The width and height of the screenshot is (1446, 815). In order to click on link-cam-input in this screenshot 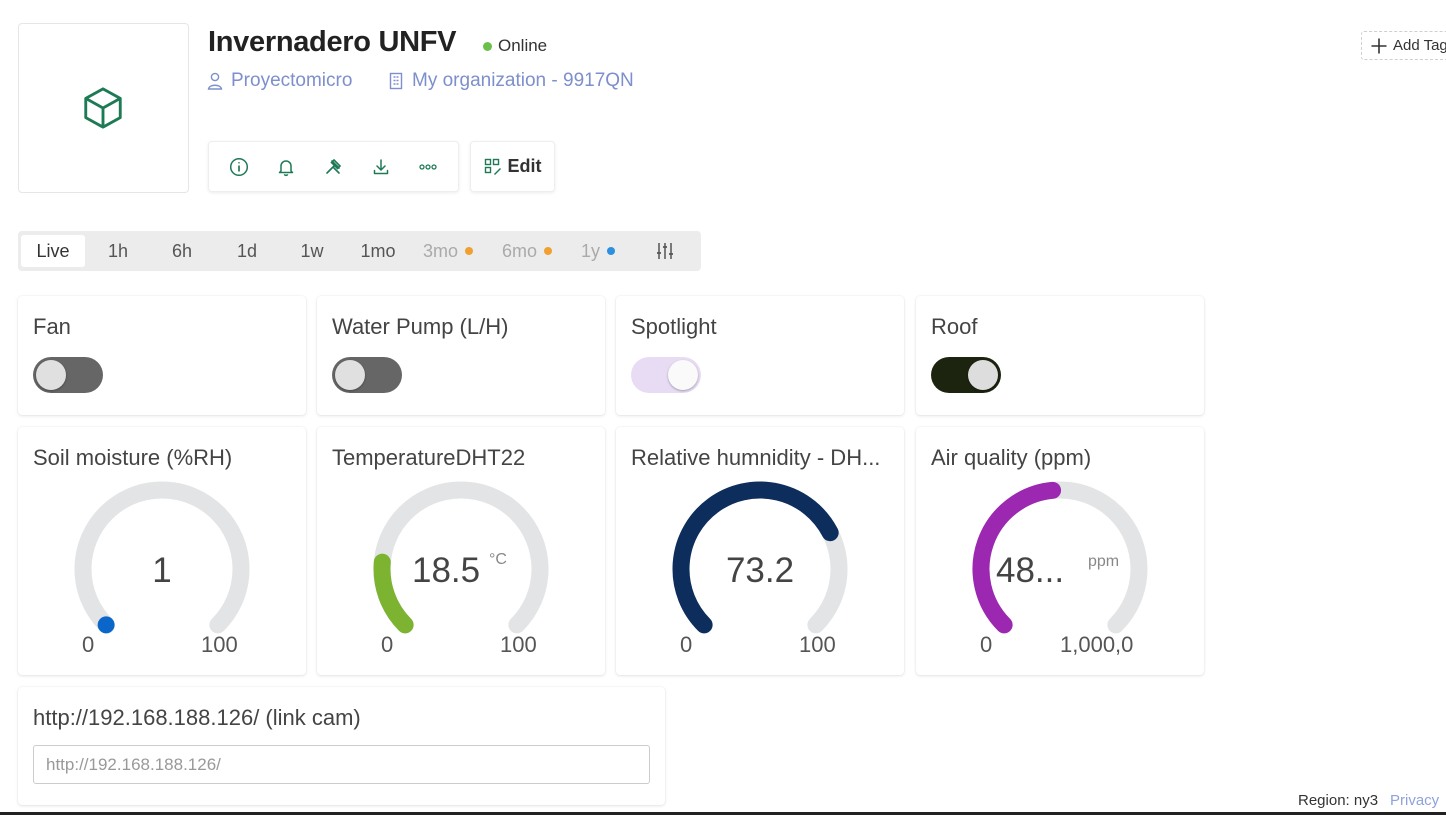, I will do `click(341, 764)`.